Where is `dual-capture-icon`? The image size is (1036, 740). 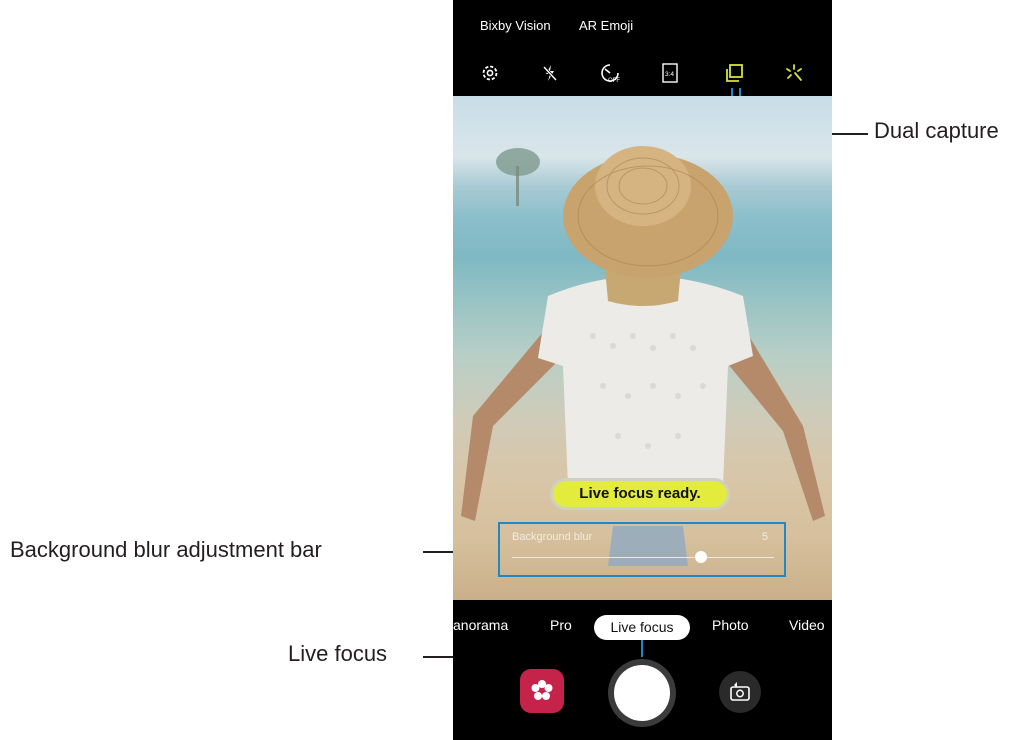
dual-capture-icon is located at coordinates (734, 73).